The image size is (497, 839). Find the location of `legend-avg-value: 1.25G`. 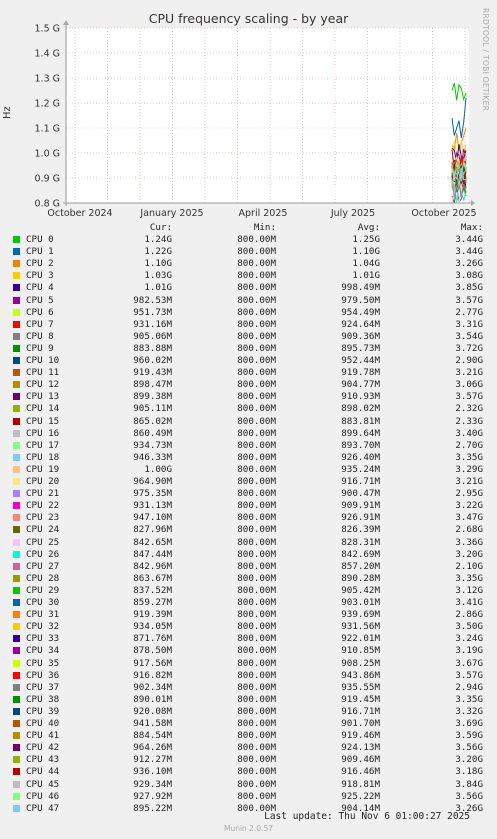

legend-avg-value: 1.25G is located at coordinates (366, 239).